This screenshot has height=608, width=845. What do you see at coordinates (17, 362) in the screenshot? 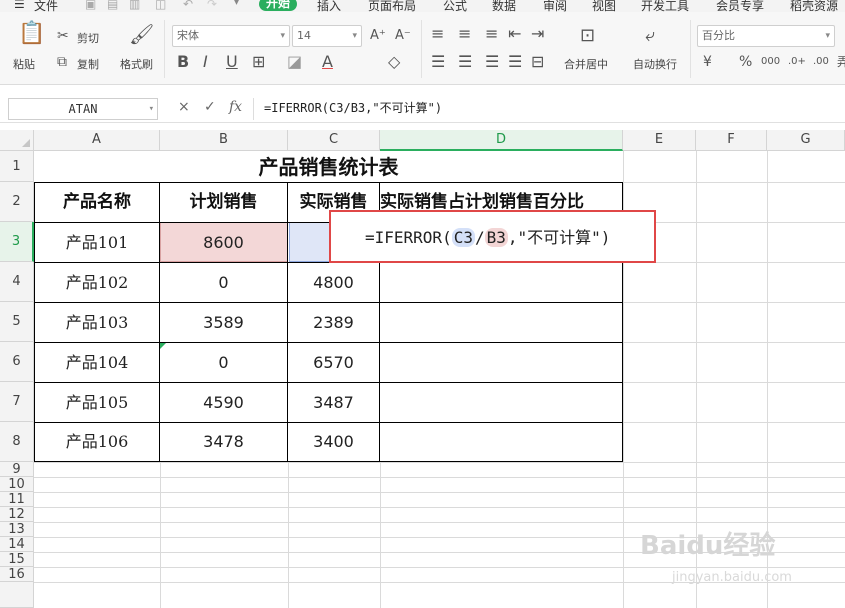
I see `row-header-6: 6` at bounding box center [17, 362].